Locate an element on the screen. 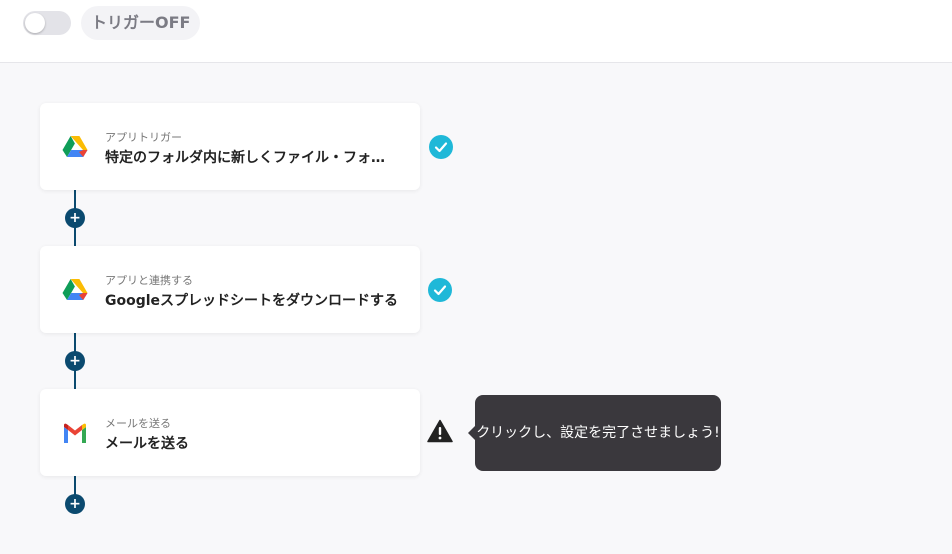  gmail-icon is located at coordinates (75, 433).